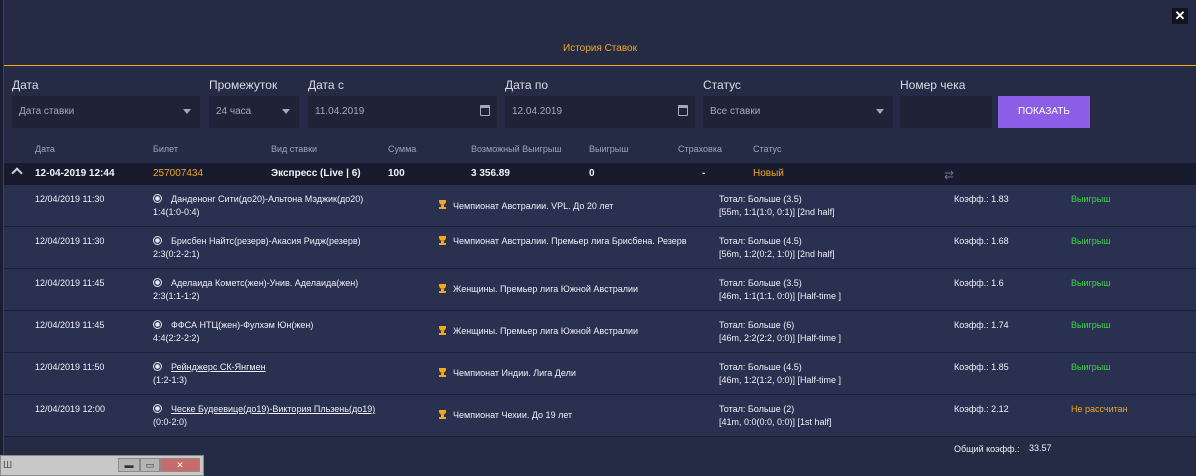  I want to click on event-score: (0:0-2:0), so click(170, 422).